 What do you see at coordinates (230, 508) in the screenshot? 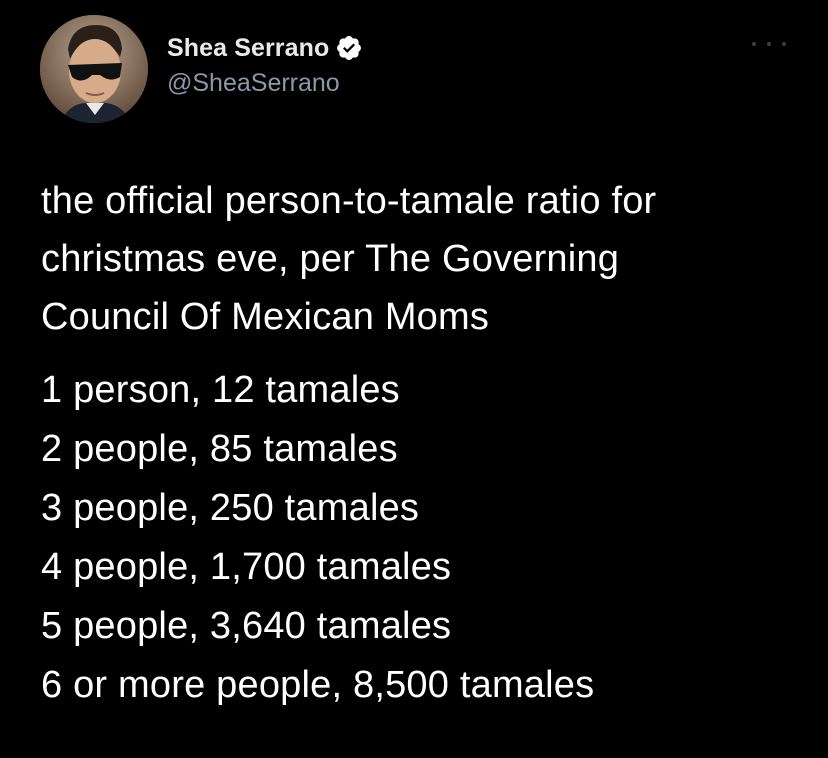
I see `list-item: 3 people, 250 tamales` at bounding box center [230, 508].